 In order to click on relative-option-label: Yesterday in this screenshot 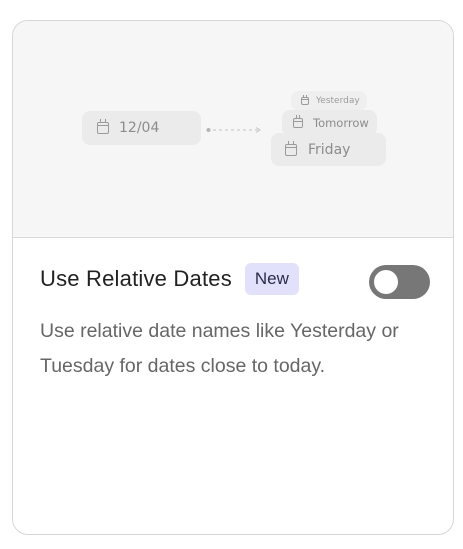, I will do `click(338, 101)`.